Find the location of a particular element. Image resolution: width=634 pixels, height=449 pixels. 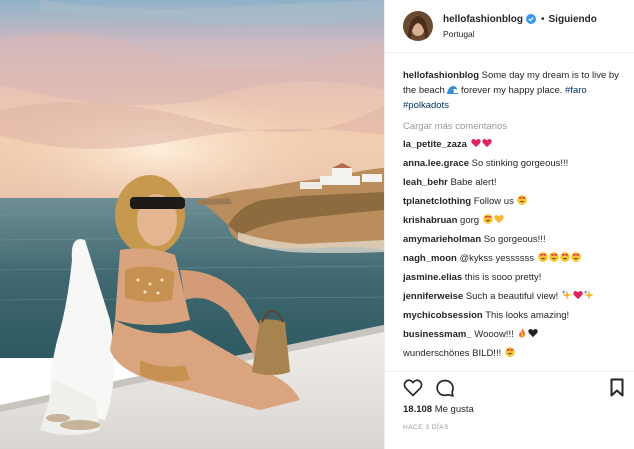

comment-username: jasmine.elias is located at coordinates (432, 277).